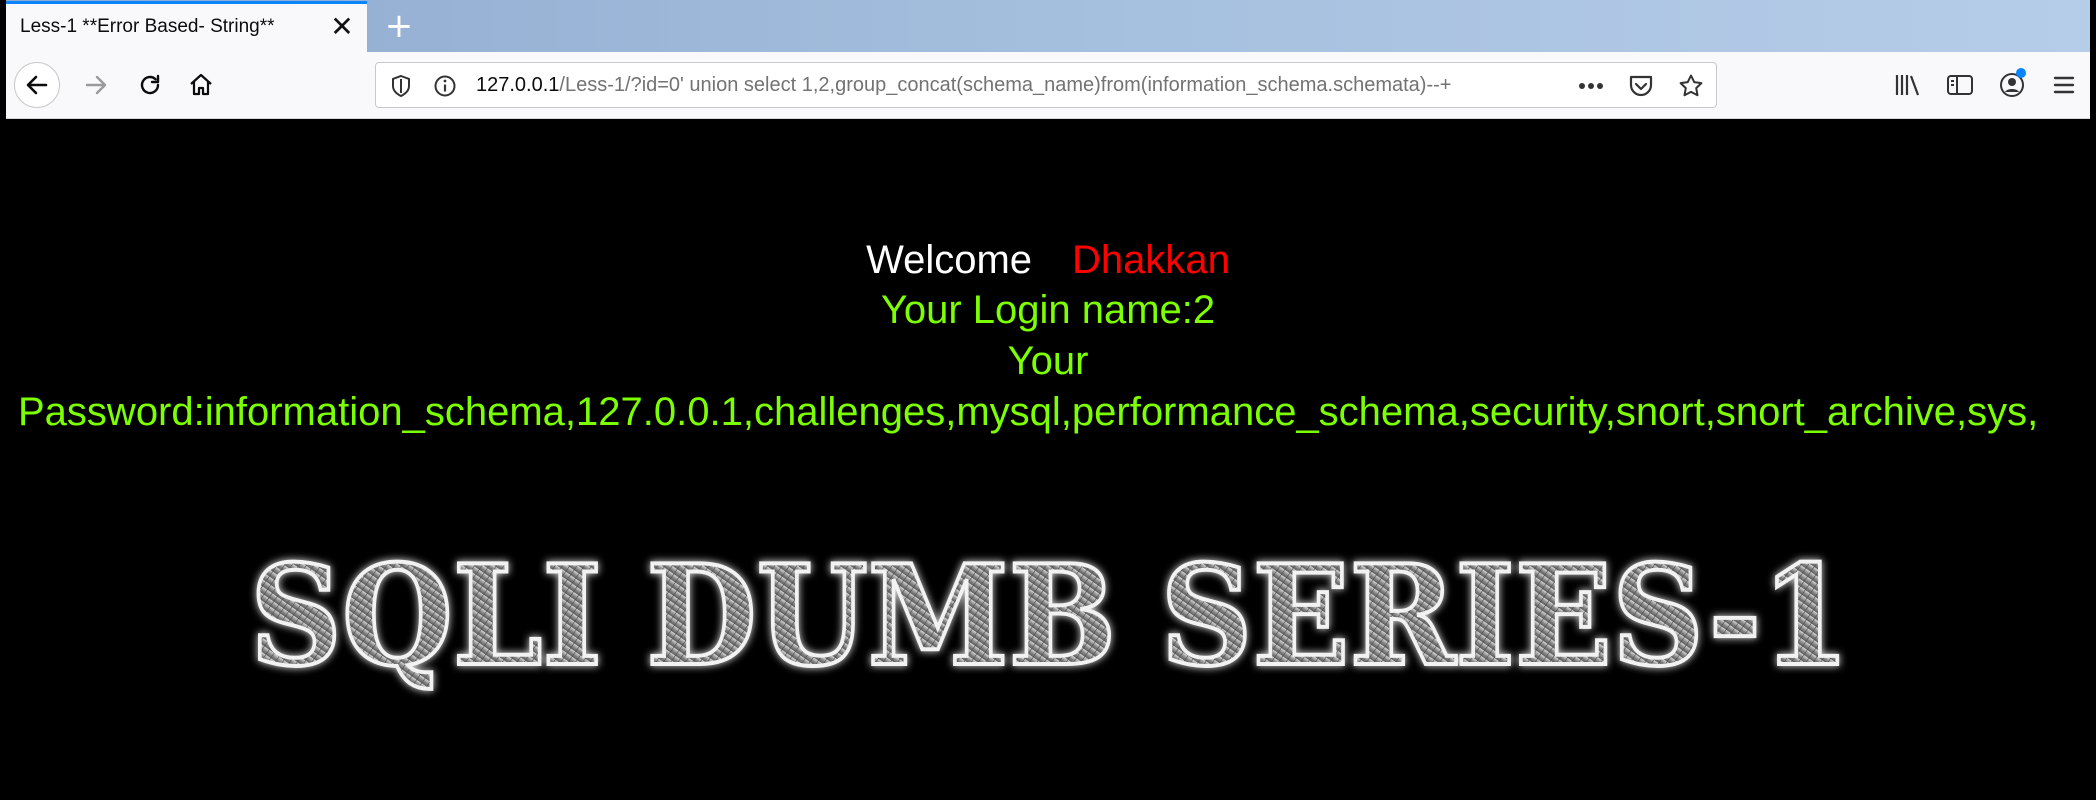 This screenshot has height=800, width=2096. What do you see at coordinates (1691, 86) in the screenshot?
I see `bookmark-star-icon` at bounding box center [1691, 86].